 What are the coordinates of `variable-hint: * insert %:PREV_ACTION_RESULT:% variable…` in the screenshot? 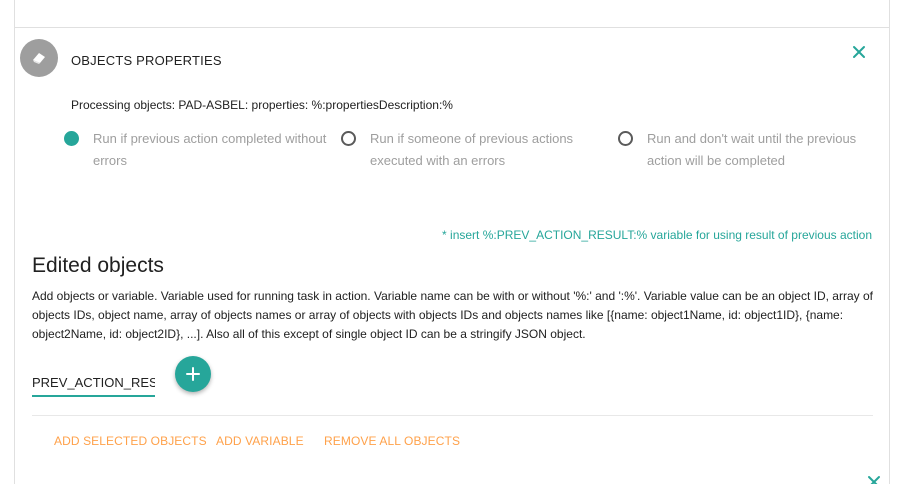 It's located at (657, 235).